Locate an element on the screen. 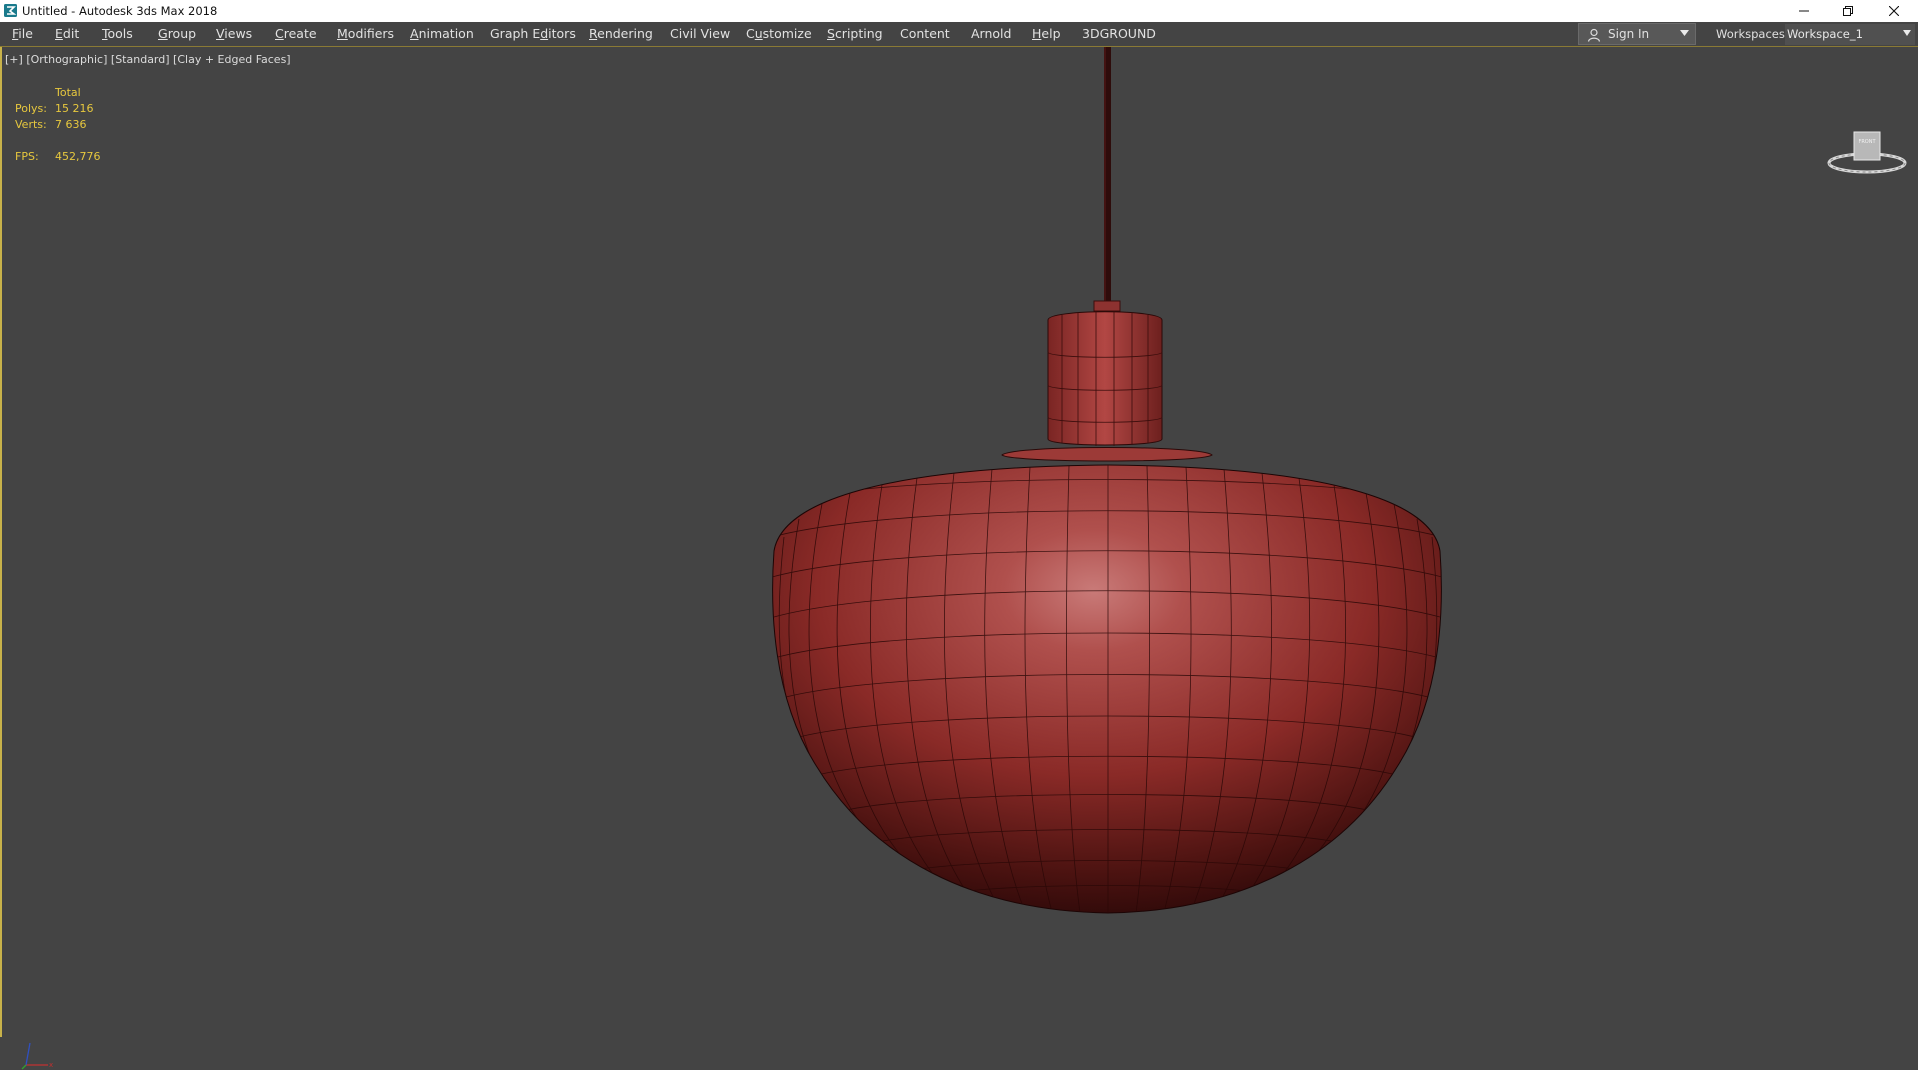 The height and width of the screenshot is (1070, 1918). workspace-select: Workspace_1 is located at coordinates (1850, 34).